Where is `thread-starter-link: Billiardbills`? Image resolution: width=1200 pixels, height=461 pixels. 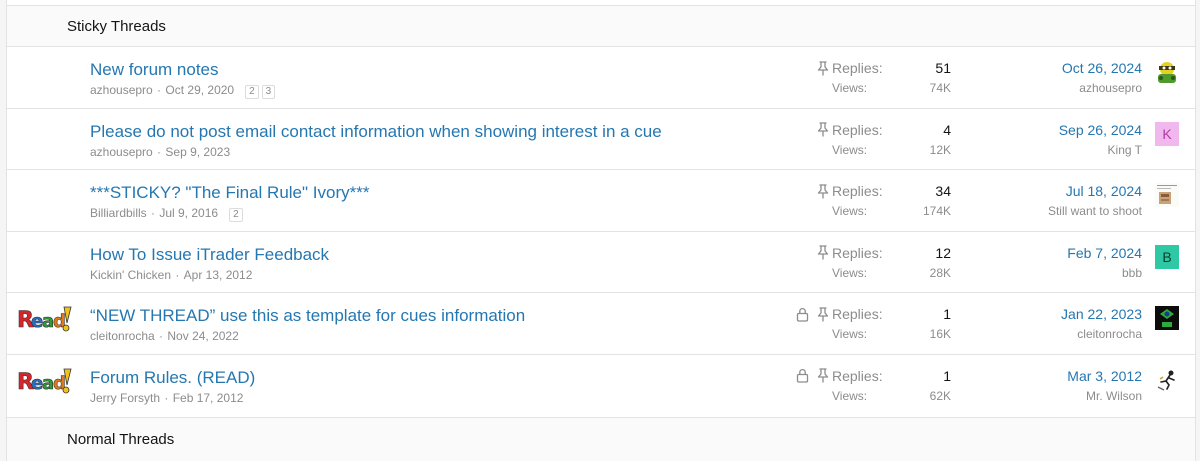
thread-starter-link: Billiardbills is located at coordinates (118, 213).